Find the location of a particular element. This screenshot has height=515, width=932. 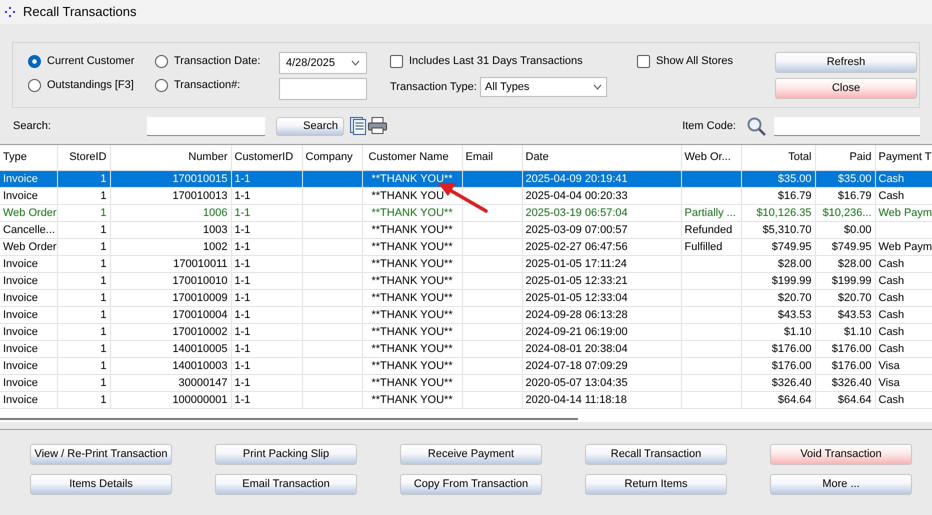

table-cell: Web Order is located at coordinates (29, 246).